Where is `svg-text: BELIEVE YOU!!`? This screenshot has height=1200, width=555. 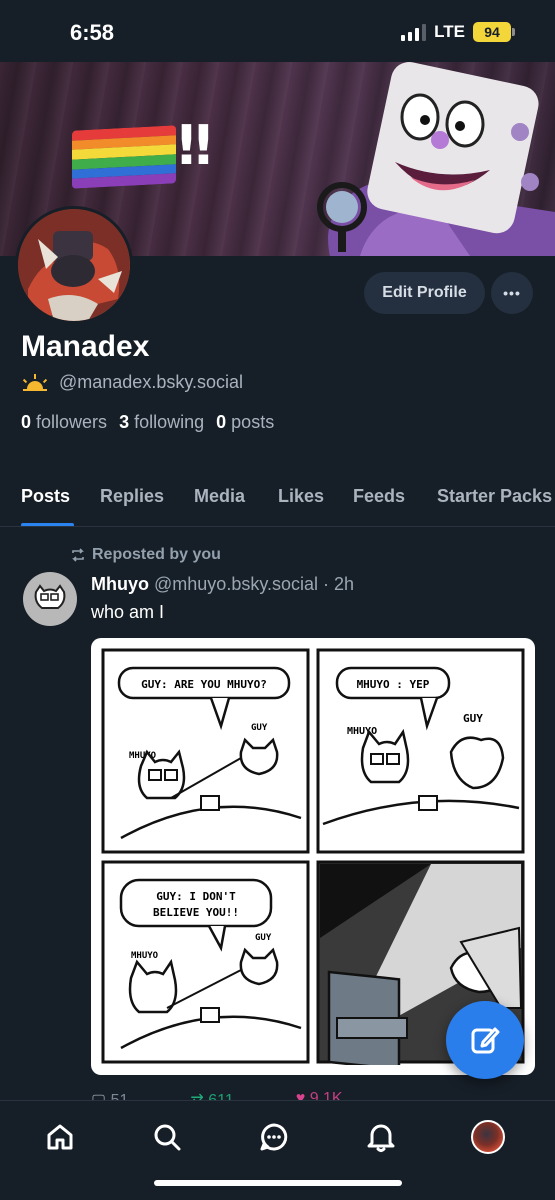 svg-text: BELIEVE YOU!! is located at coordinates (196, 912).